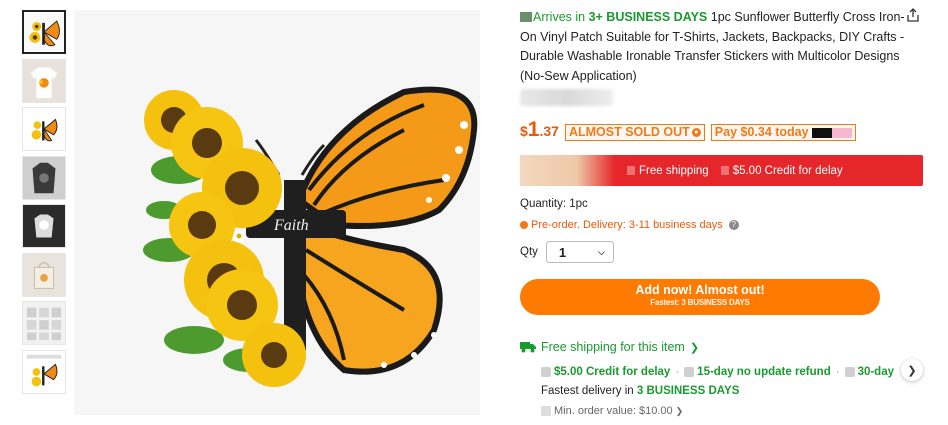 The height and width of the screenshot is (425, 948). Describe the element at coordinates (831, 132) in the screenshot. I see `klarna-logo` at that location.